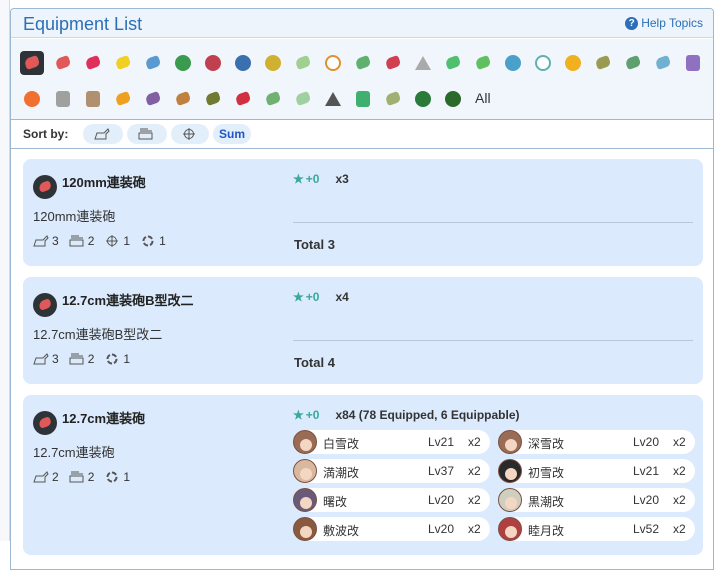  Describe the element at coordinates (391, 471) in the screenshot. I see `ship-entry: 満潮改 Lv37 x2` at that location.